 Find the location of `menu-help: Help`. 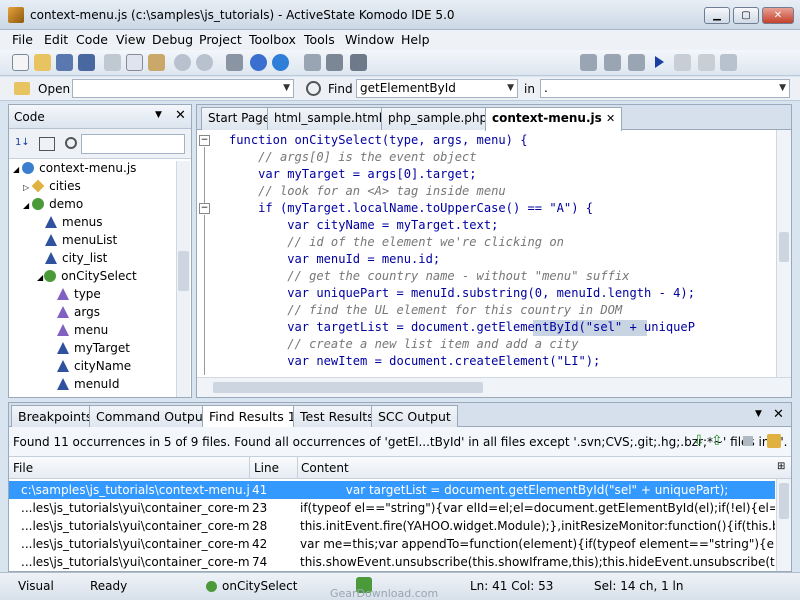

menu-help: Help is located at coordinates (415, 39).